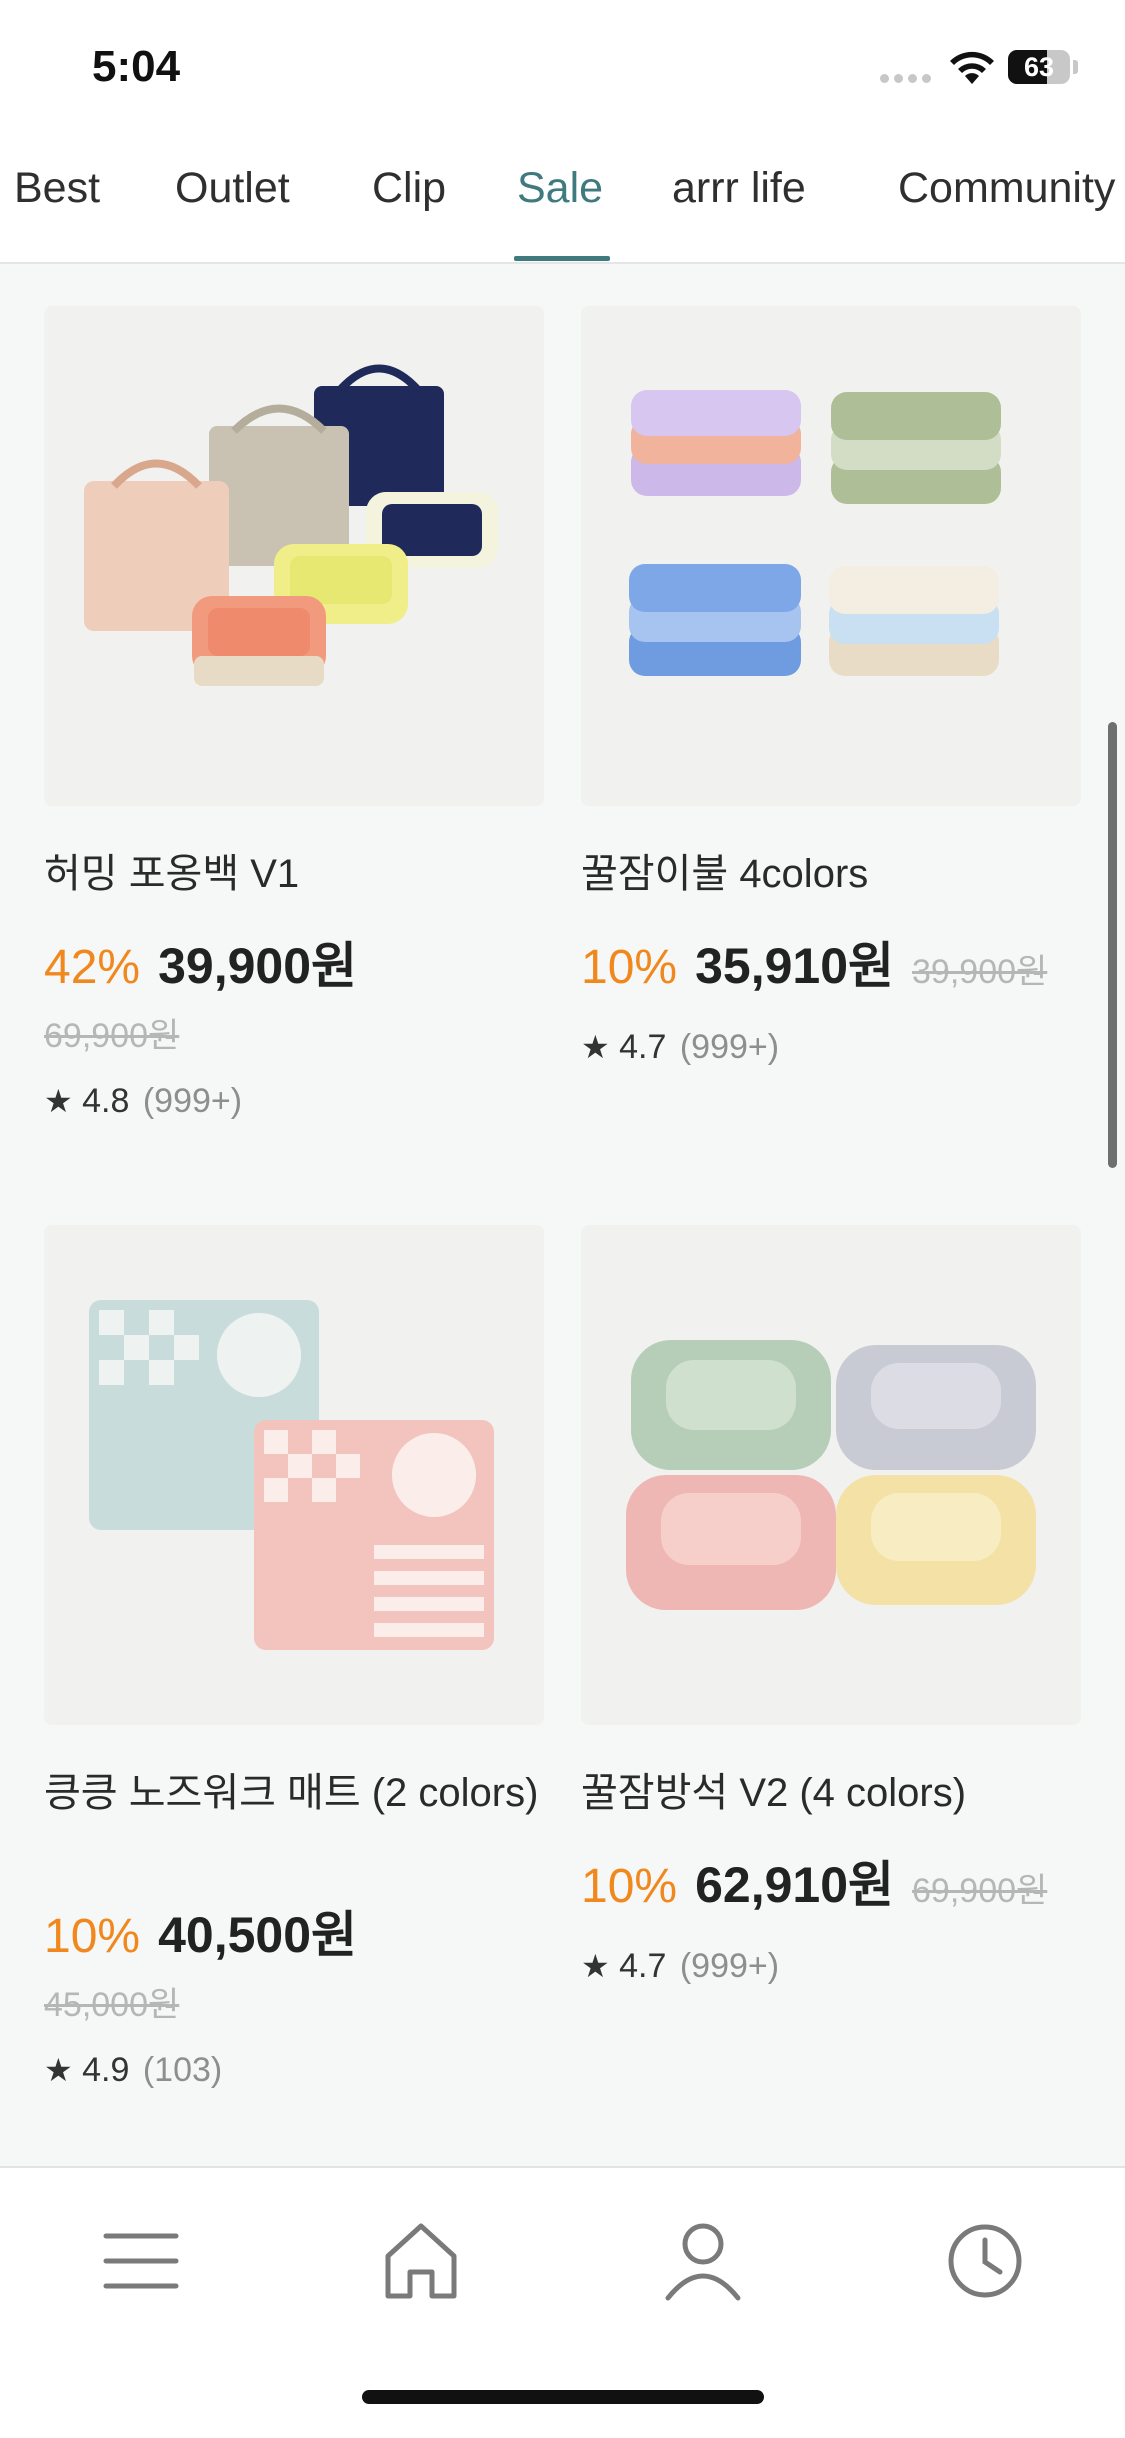 Image resolution: width=1125 pixels, height=2438 pixels. Describe the element at coordinates (906, 79) in the screenshot. I see `cellular-signal-icon` at that location.